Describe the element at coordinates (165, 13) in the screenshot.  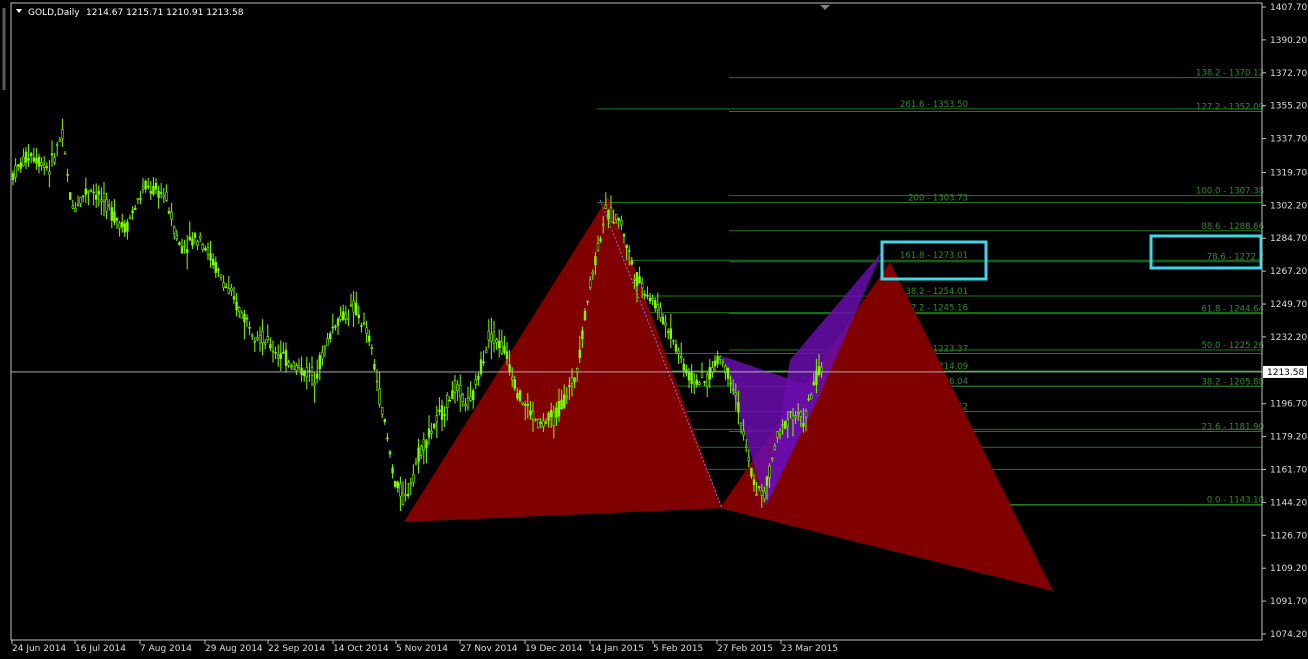
I see `ohlc-values: 1214.67 1215.71 1210.91 1213.58` at that location.